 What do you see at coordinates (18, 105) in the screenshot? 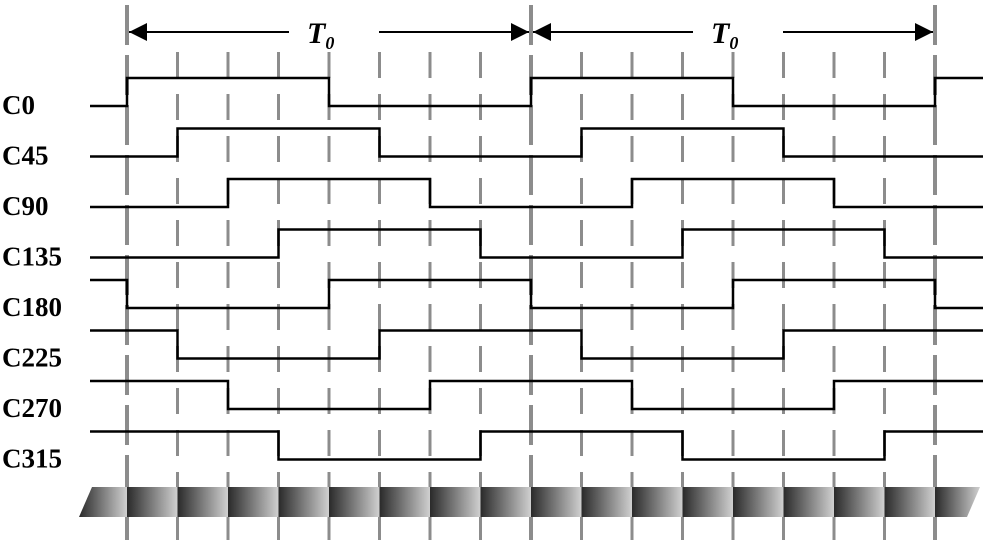
I see `signal-label-c0: C0` at bounding box center [18, 105].